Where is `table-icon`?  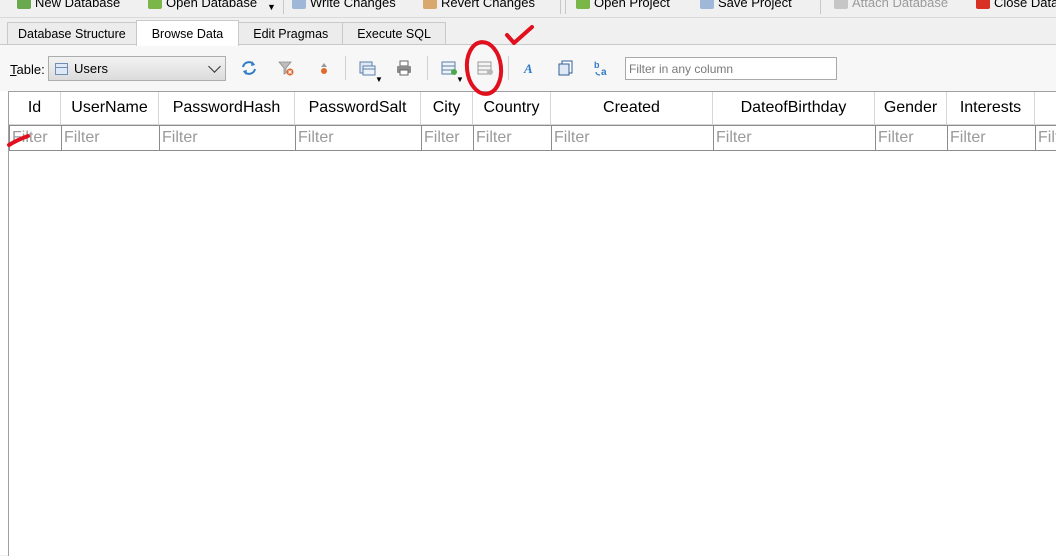 table-icon is located at coordinates (61, 68).